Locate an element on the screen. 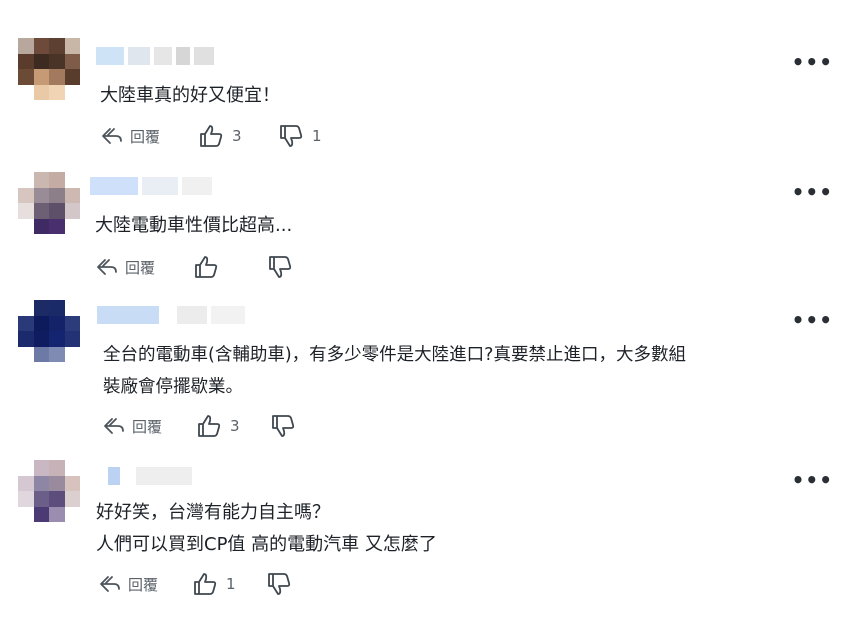  comment-actions: 回覆 3 is located at coordinates (208, 426).